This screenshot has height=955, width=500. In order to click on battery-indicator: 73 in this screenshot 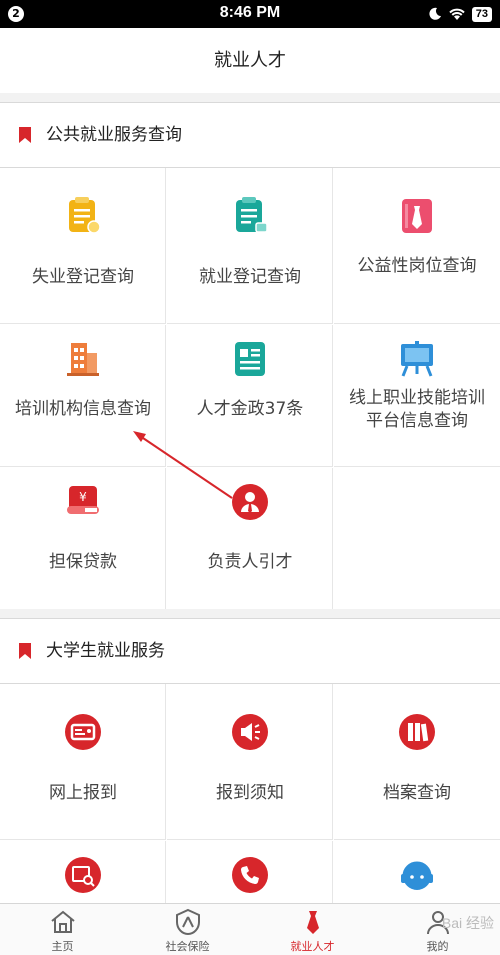, I will do `click(481, 14)`.